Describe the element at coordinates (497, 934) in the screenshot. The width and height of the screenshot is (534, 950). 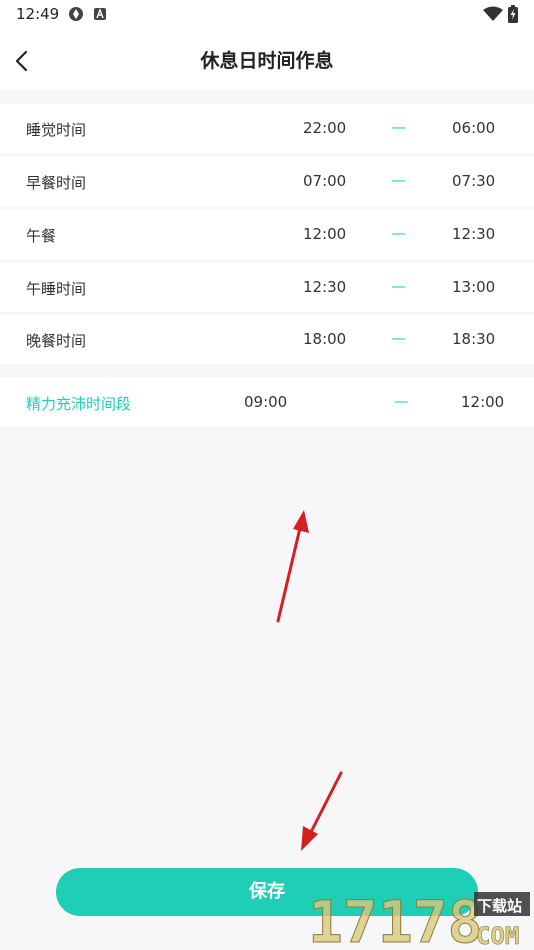
I see `svg-text: COM` at that location.